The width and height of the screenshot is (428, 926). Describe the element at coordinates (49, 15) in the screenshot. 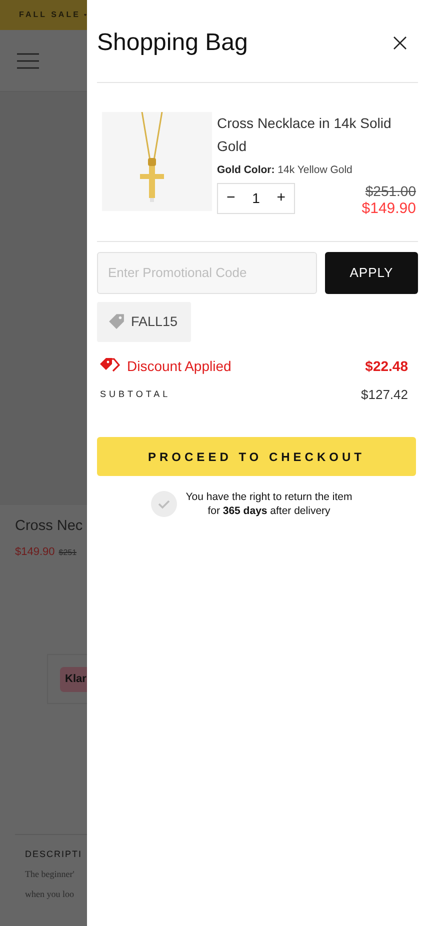

I see `banner-text: FALL SALE` at that location.